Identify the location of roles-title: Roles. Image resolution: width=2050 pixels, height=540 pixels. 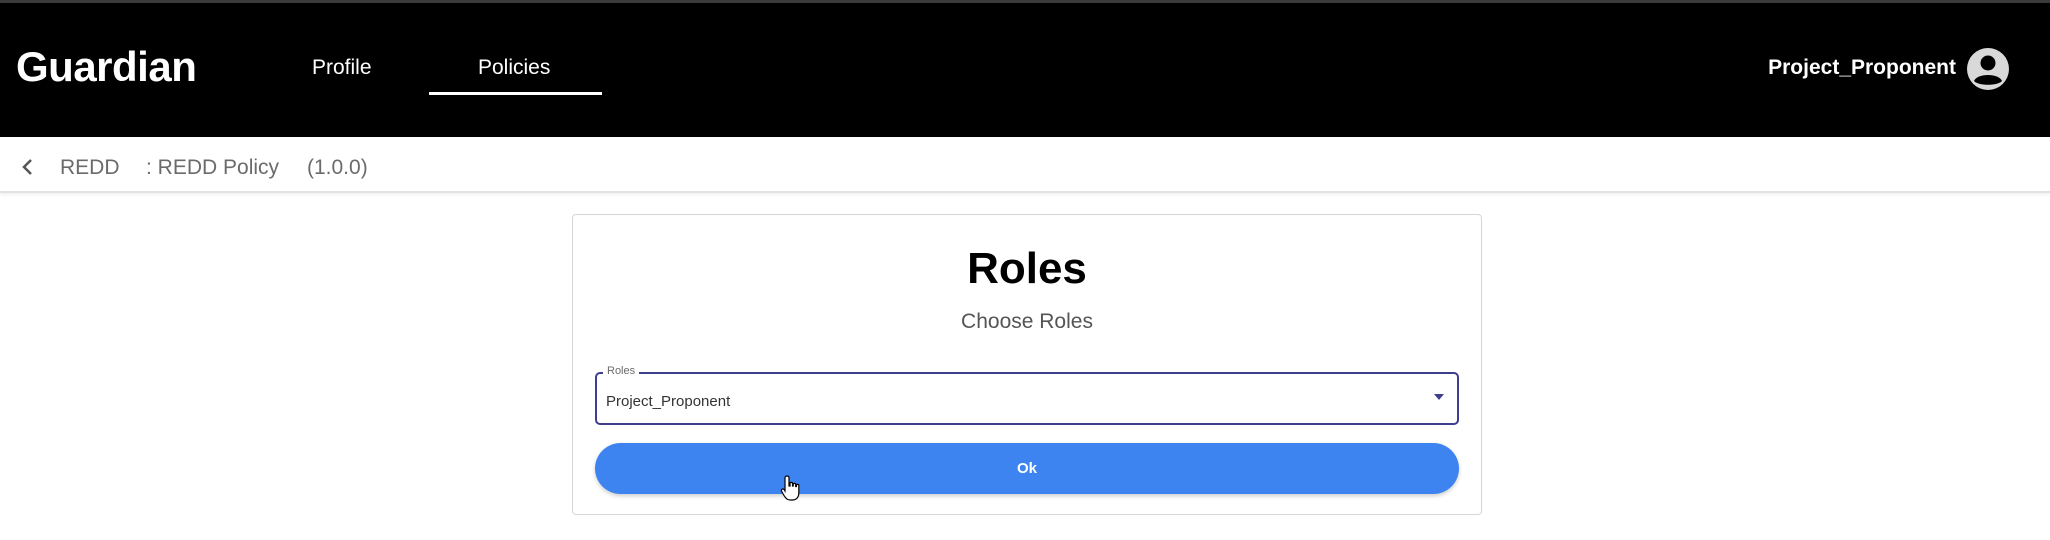
(1027, 268).